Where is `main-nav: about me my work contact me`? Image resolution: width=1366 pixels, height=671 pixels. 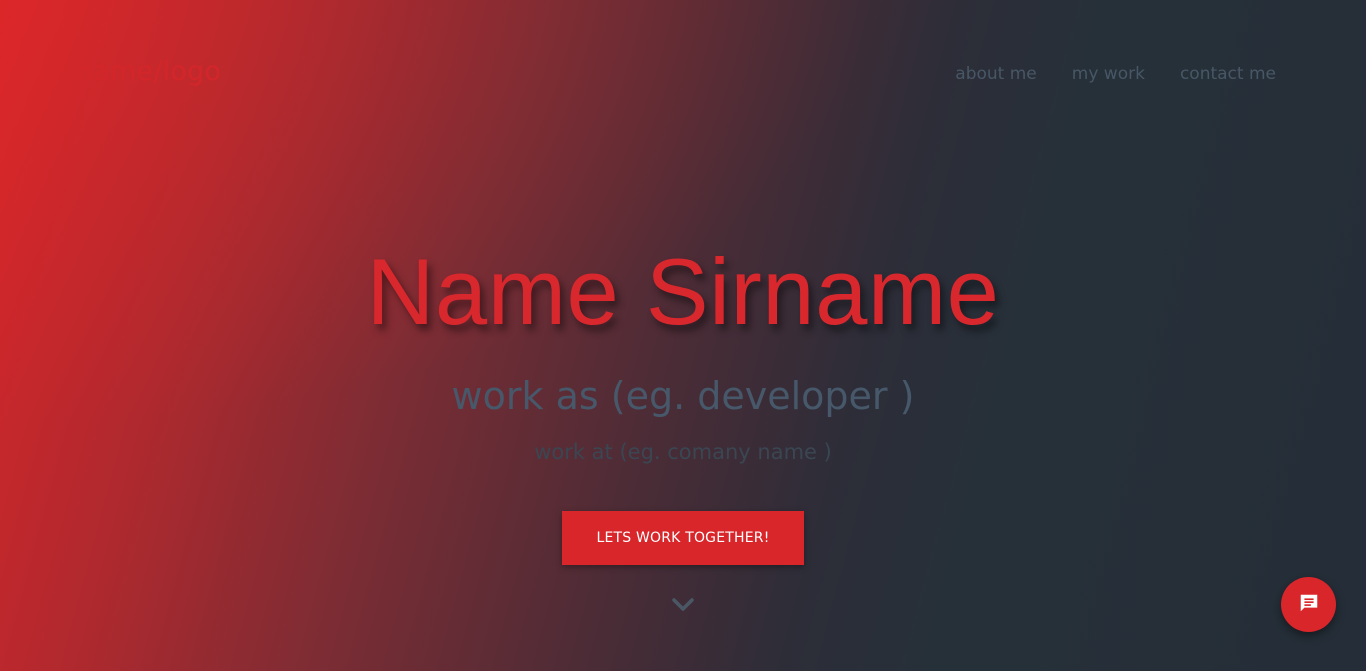 main-nav: about me my work contact me is located at coordinates (1115, 74).